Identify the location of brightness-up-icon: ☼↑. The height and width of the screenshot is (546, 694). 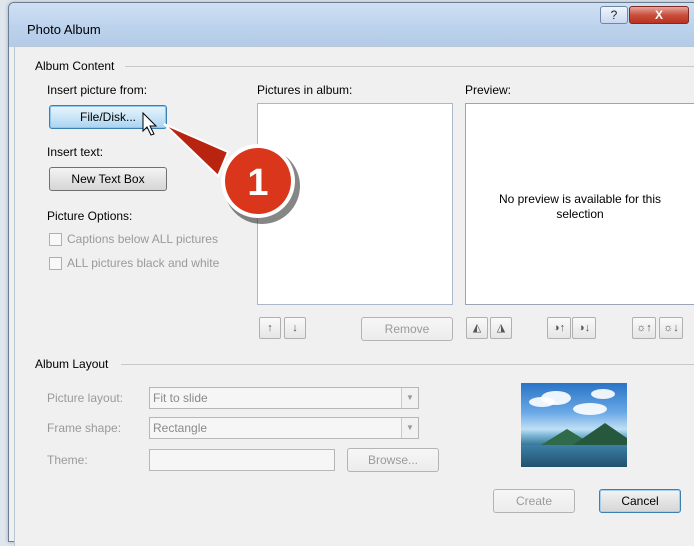
(644, 328).